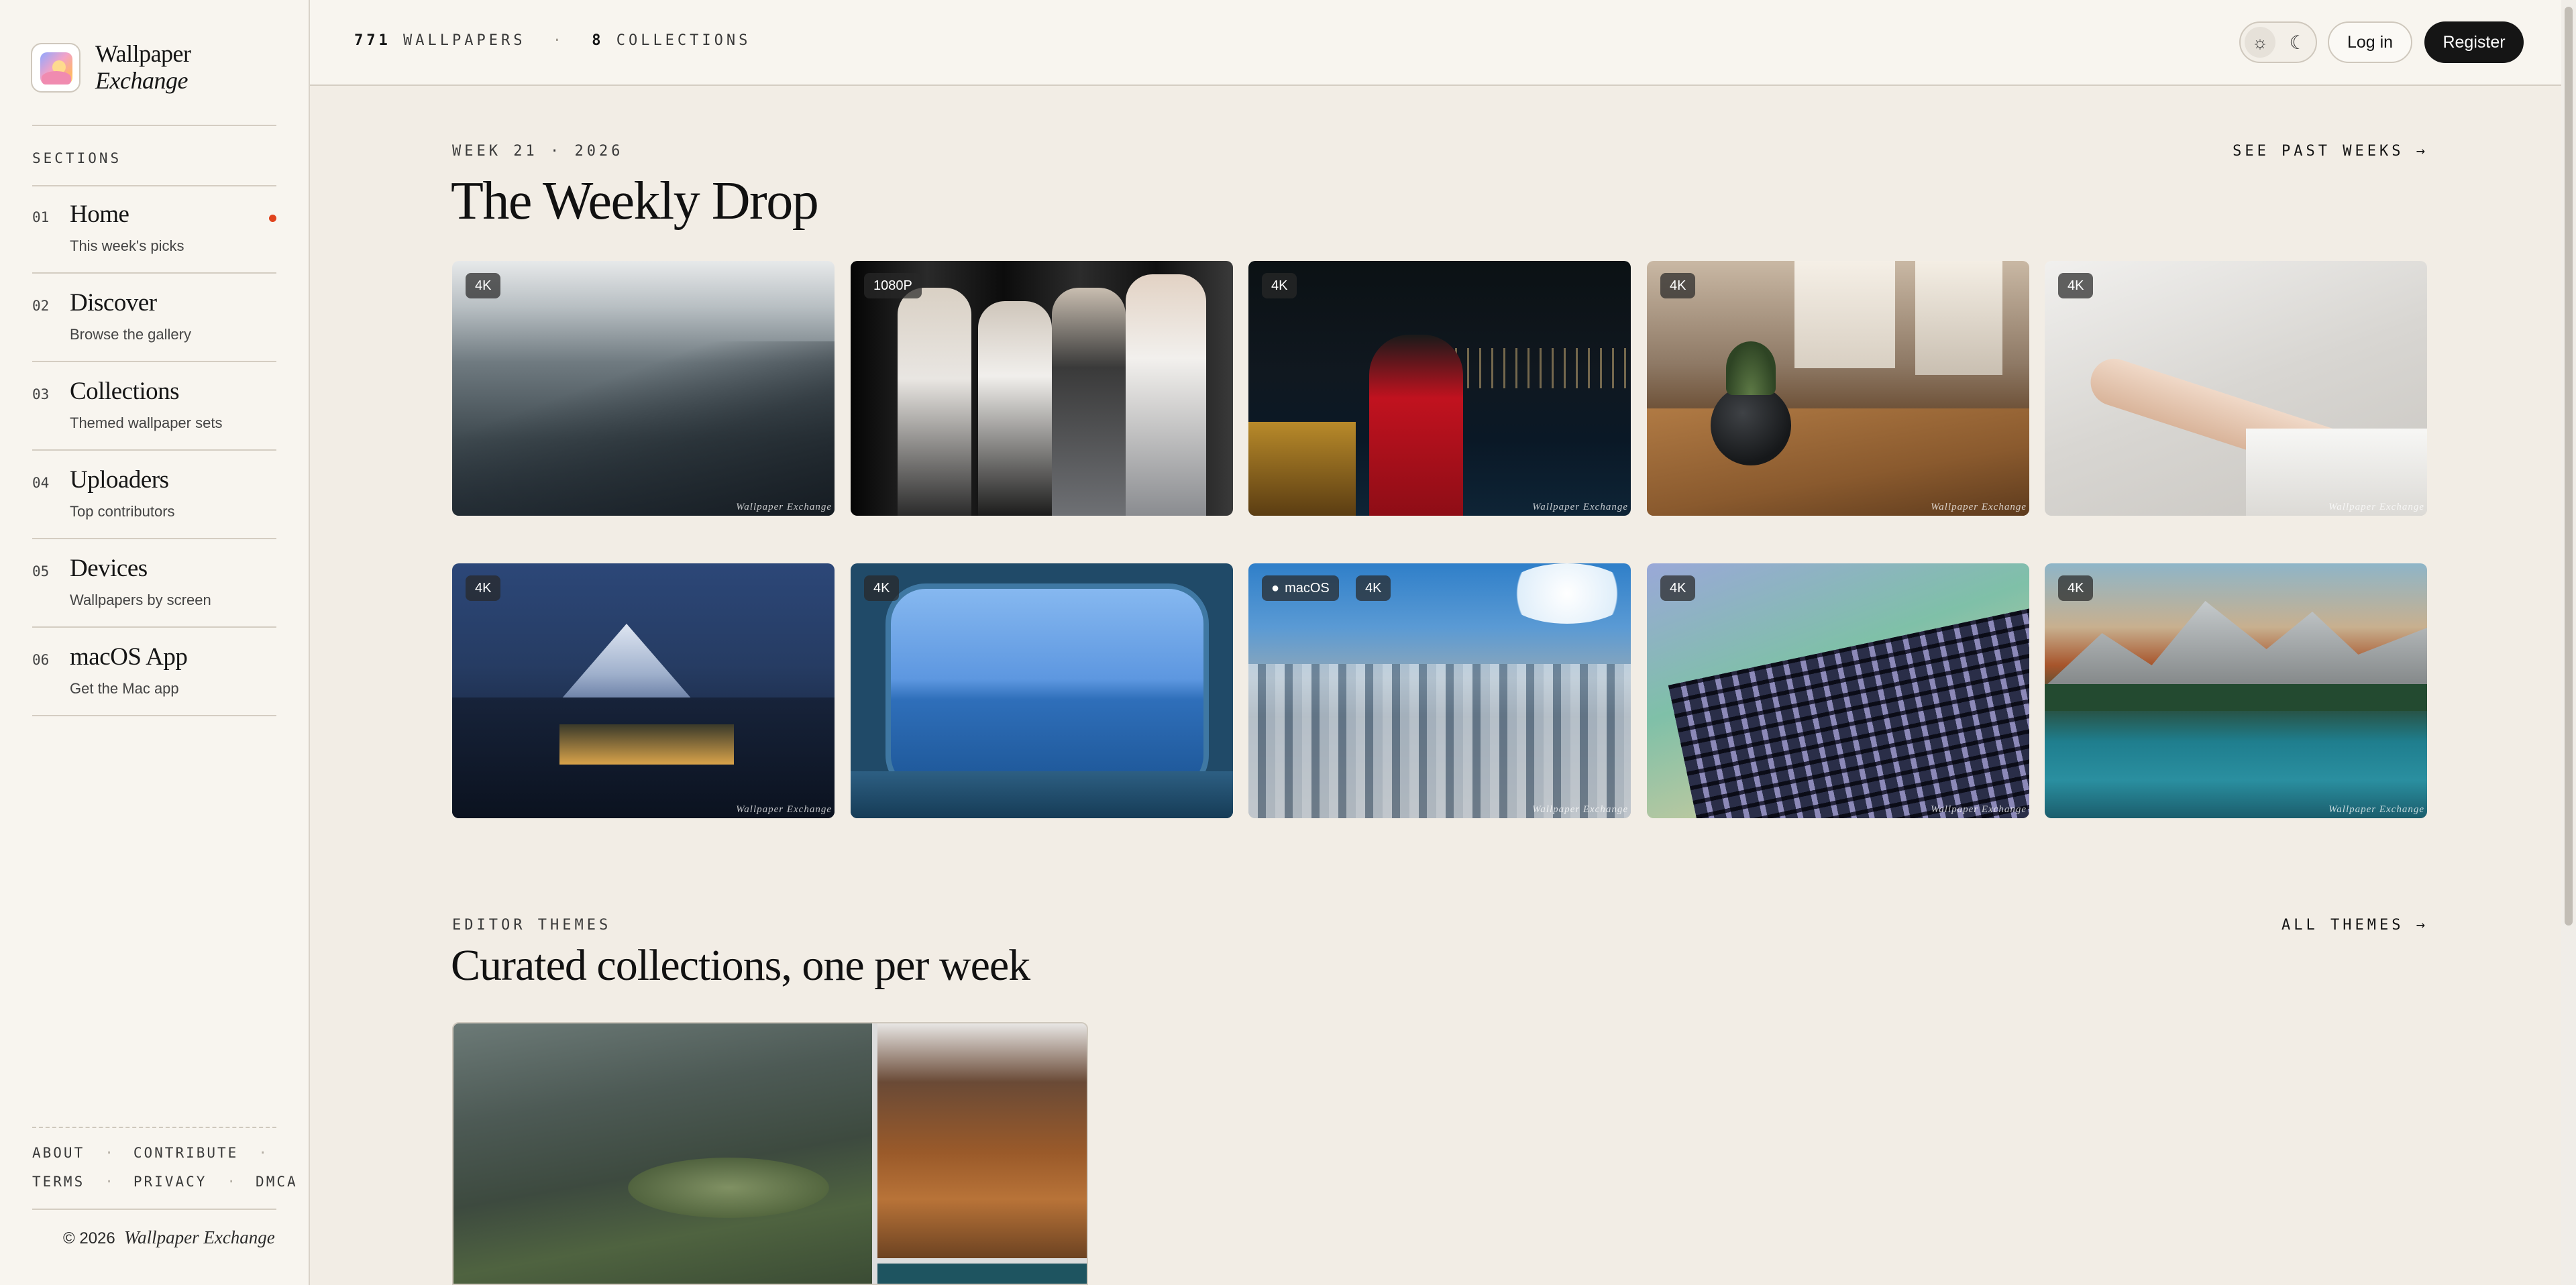  What do you see at coordinates (41, 483) in the screenshot?
I see `nav-number: 04` at bounding box center [41, 483].